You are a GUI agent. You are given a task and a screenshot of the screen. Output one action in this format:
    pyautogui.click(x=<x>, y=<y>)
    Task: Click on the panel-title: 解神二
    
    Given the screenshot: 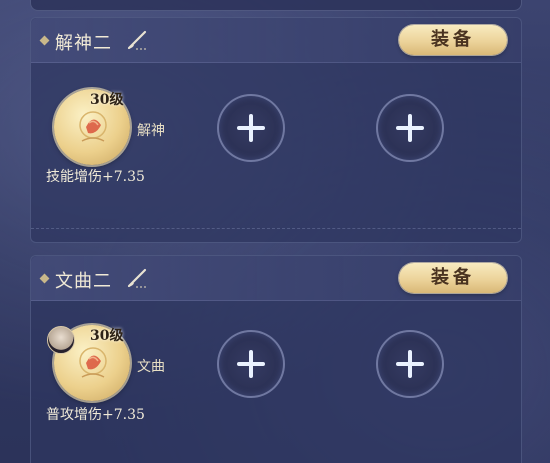 What is the action you would take?
    pyautogui.click(x=83, y=43)
    